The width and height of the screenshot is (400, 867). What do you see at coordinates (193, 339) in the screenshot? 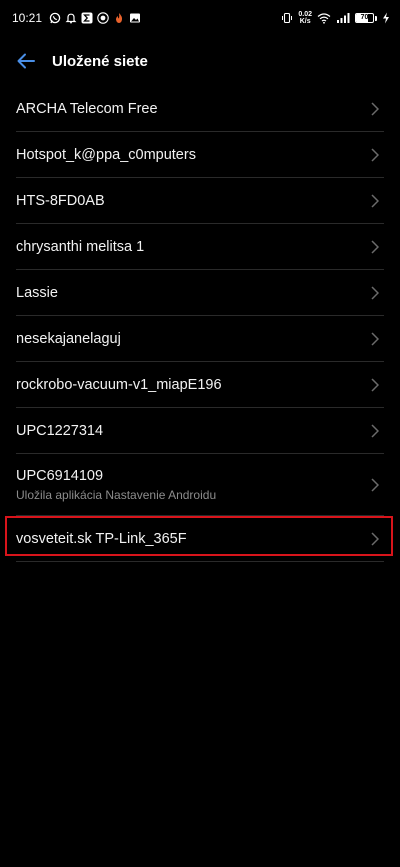
I see `network-text: nesekajanelaguj` at bounding box center [193, 339].